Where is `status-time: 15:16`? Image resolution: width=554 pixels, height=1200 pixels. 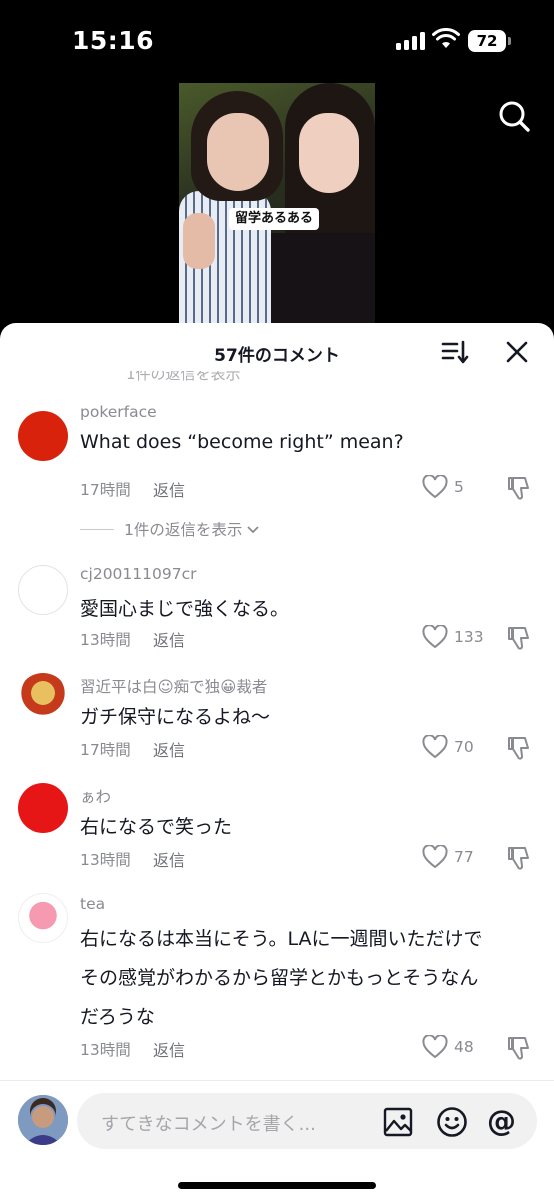 status-time: 15:16 is located at coordinates (113, 40).